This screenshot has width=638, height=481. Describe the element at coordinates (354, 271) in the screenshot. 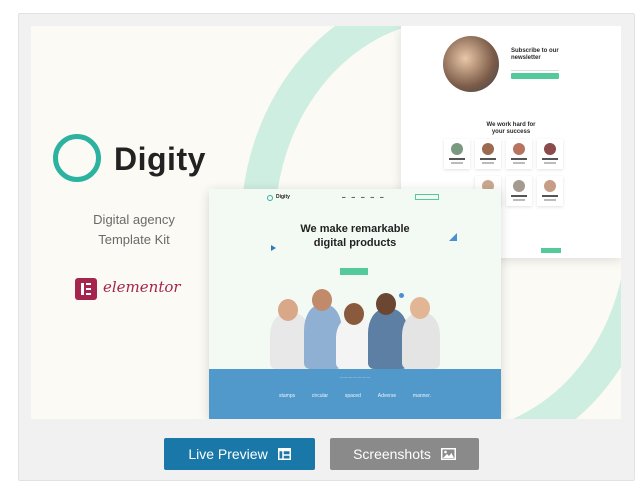

I see `mockup-hero-button` at that location.